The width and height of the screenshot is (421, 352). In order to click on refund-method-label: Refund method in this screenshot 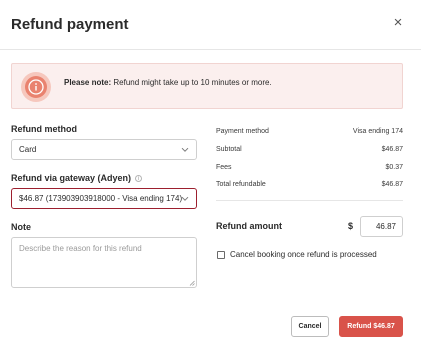, I will do `click(44, 129)`.